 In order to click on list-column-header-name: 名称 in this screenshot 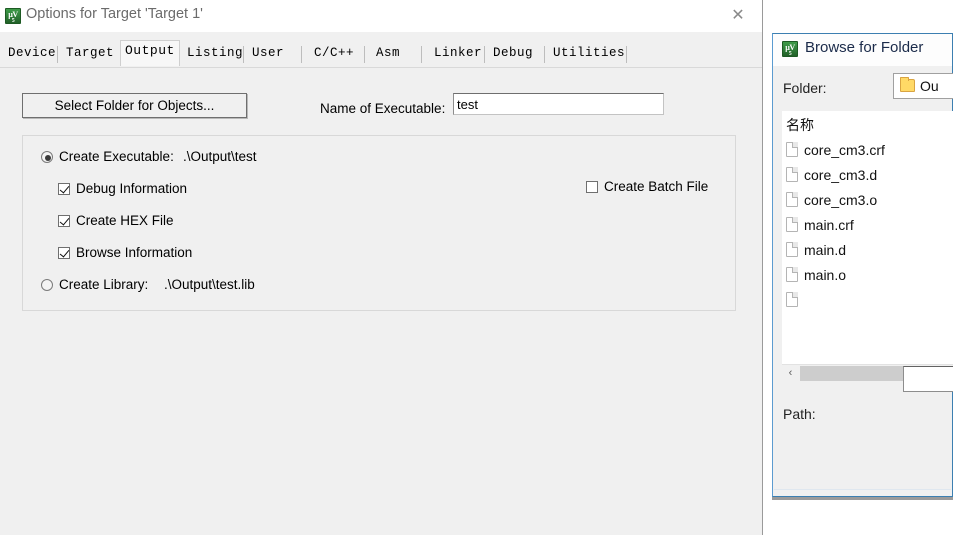, I will do `click(800, 126)`.